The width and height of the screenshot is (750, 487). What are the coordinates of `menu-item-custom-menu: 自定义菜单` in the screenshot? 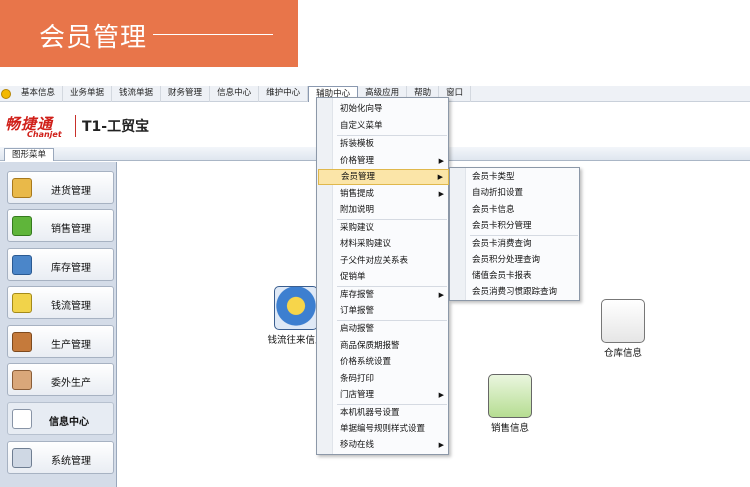 It's located at (391, 126).